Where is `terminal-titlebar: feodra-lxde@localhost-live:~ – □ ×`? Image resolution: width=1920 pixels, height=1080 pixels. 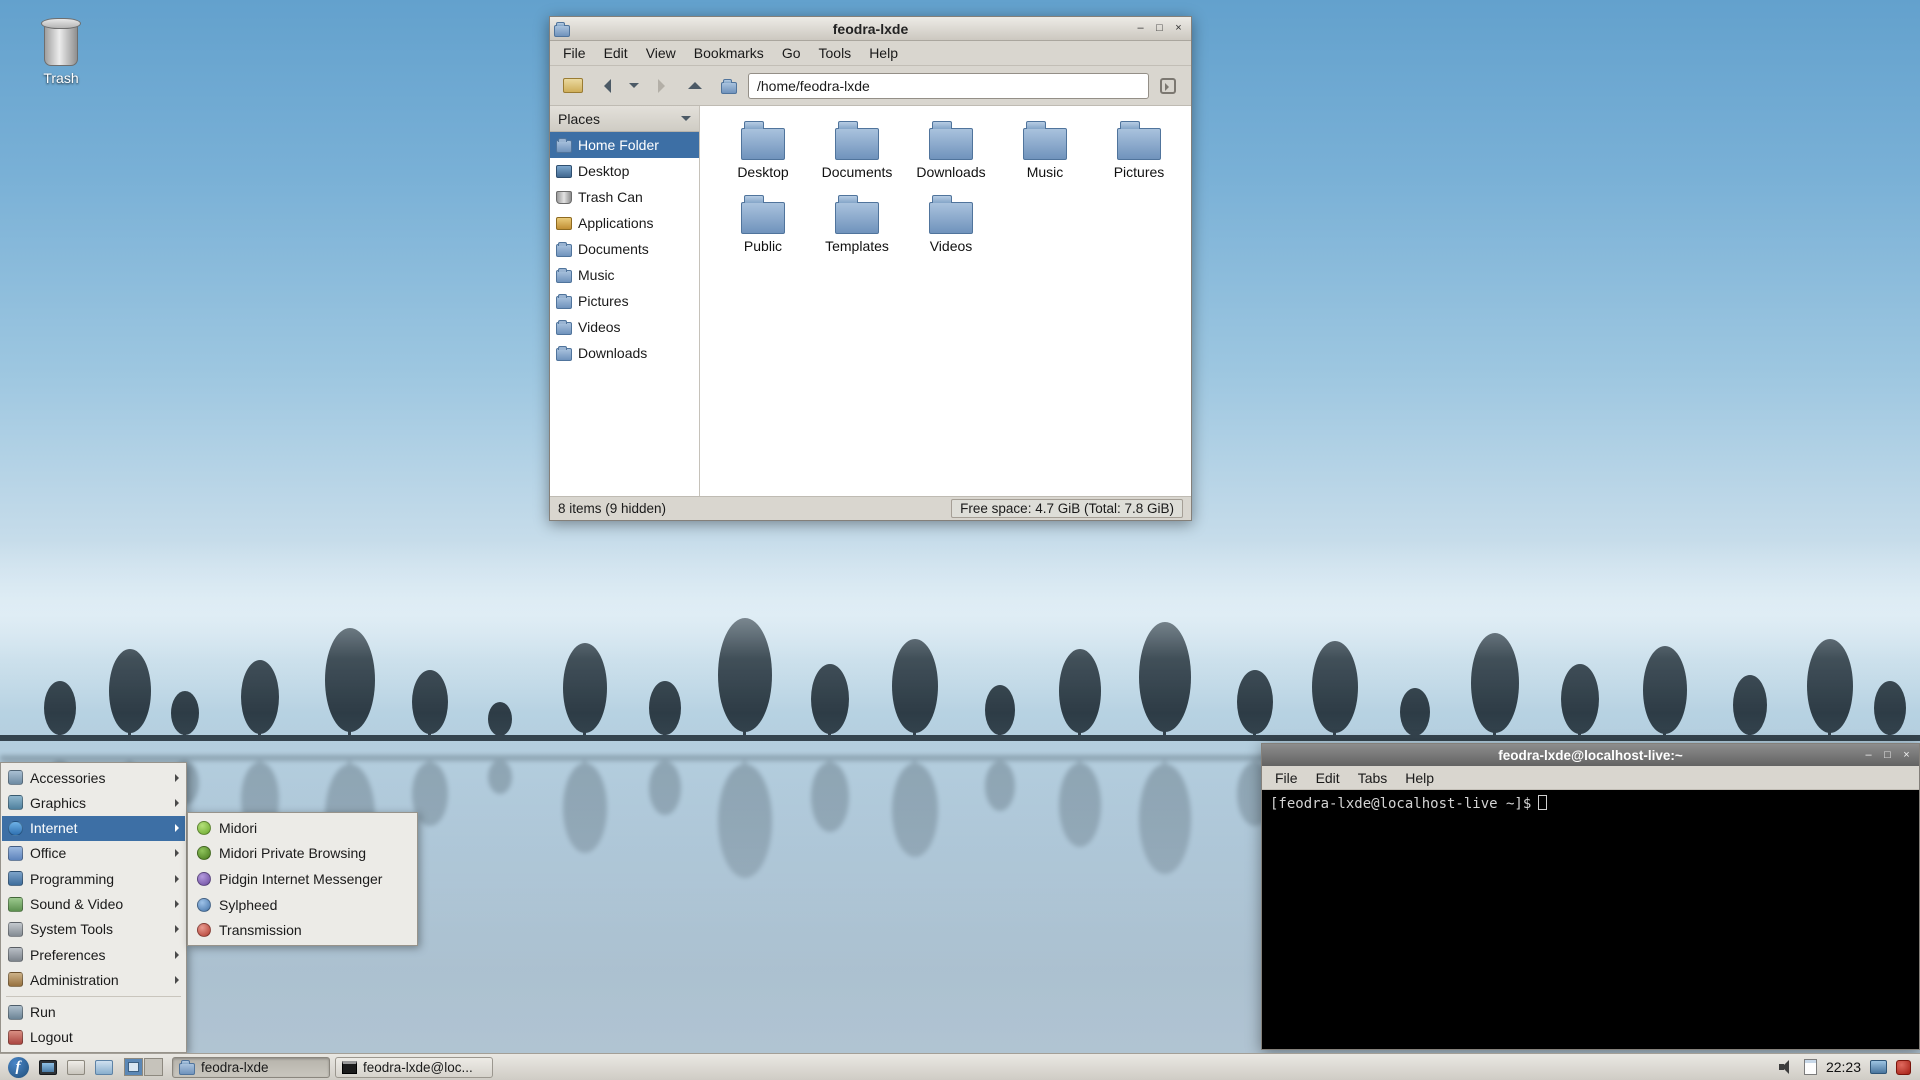 terminal-titlebar: feodra-lxde@localhost-live:~ – □ × is located at coordinates (1590, 755).